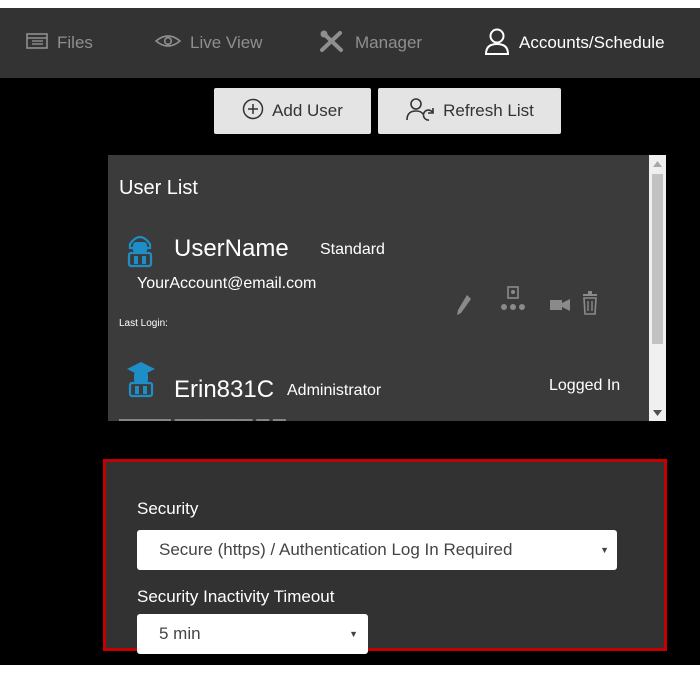 This screenshot has width=700, height=675. What do you see at coordinates (657, 163) in the screenshot?
I see `scroll-up-arrow-icon` at bounding box center [657, 163].